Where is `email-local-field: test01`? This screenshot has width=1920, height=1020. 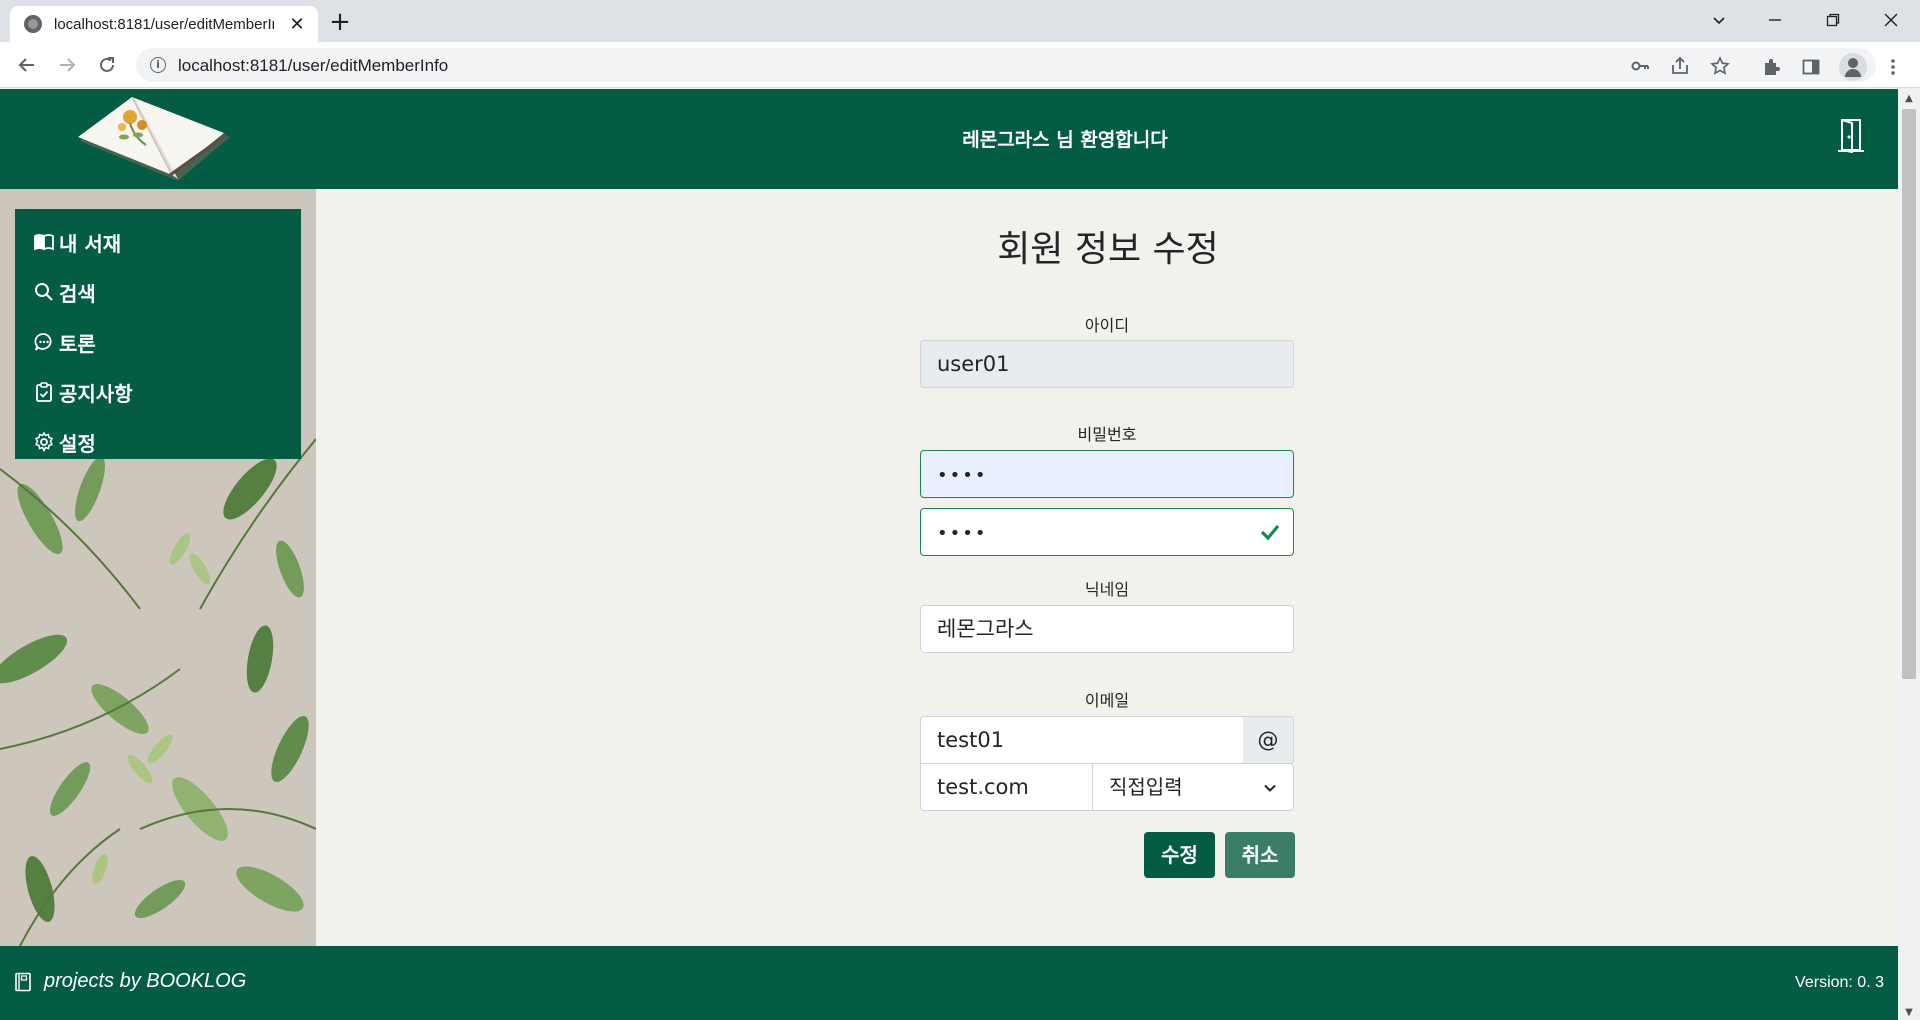 email-local-field: test01 is located at coordinates (1082, 740).